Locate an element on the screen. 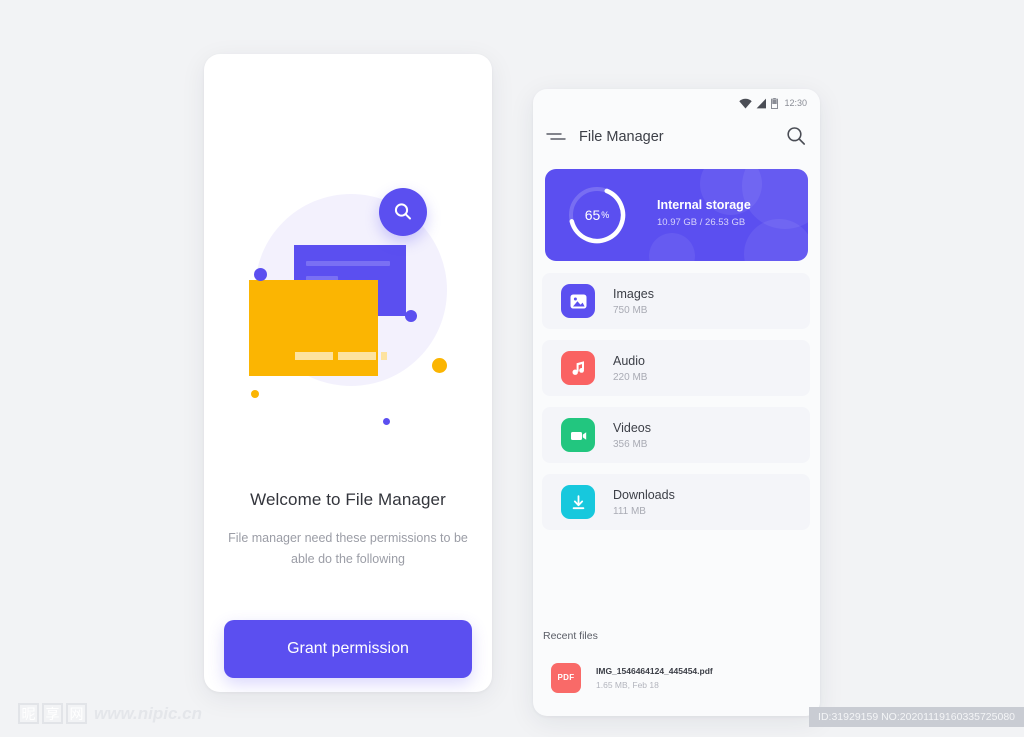  status-clock: 12:30 is located at coordinates (795, 103).